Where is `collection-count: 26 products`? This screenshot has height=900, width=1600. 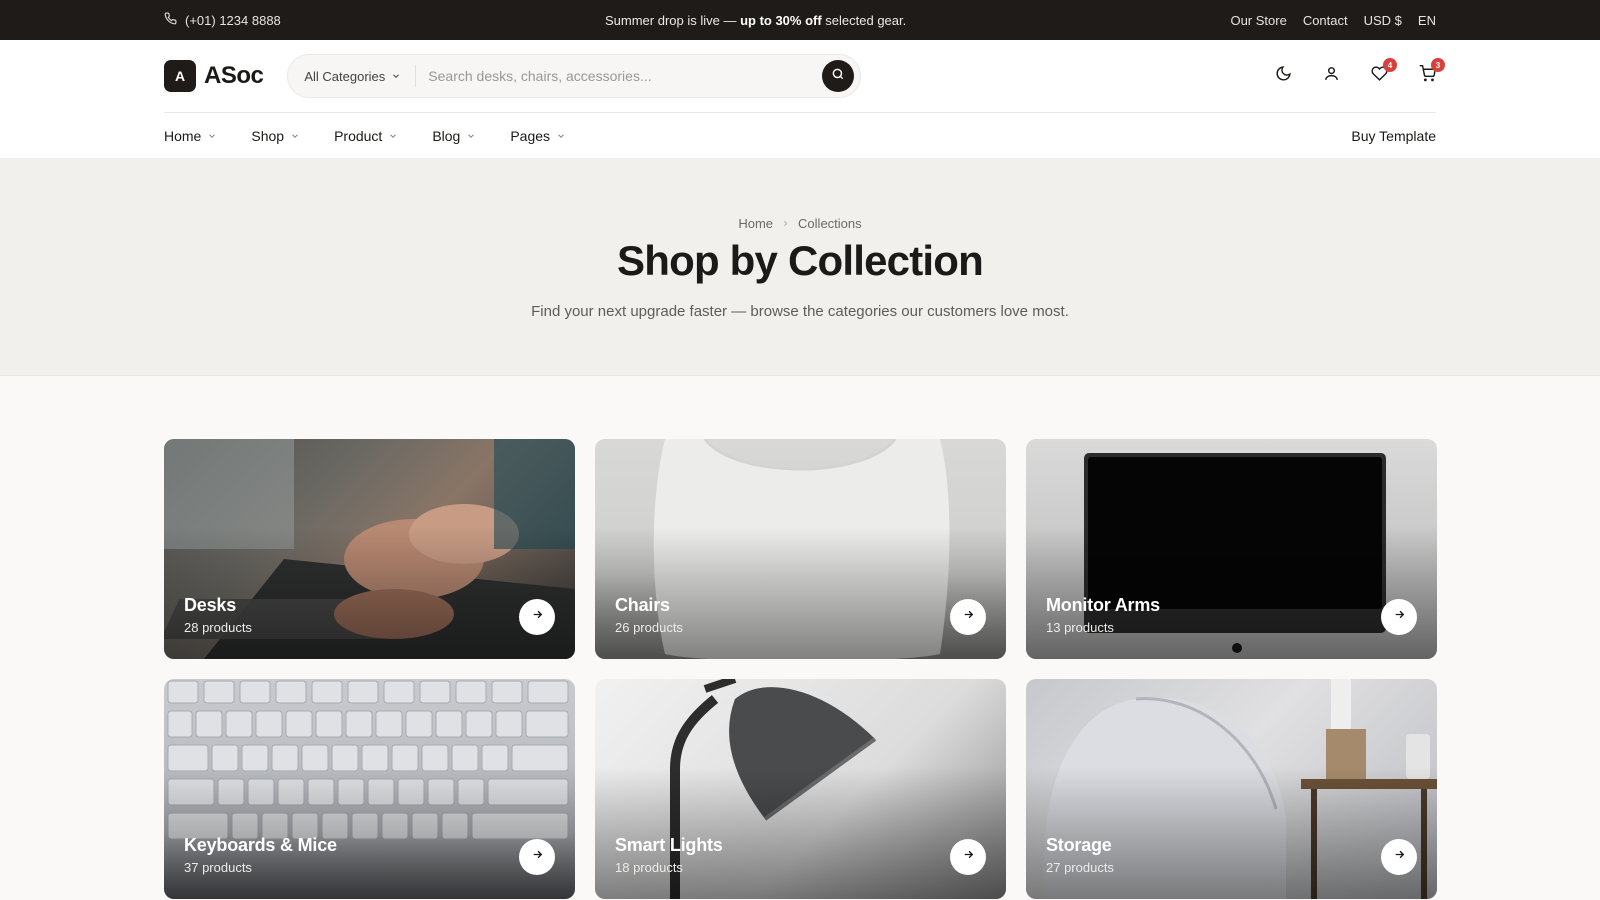 collection-count: 26 products is located at coordinates (649, 627).